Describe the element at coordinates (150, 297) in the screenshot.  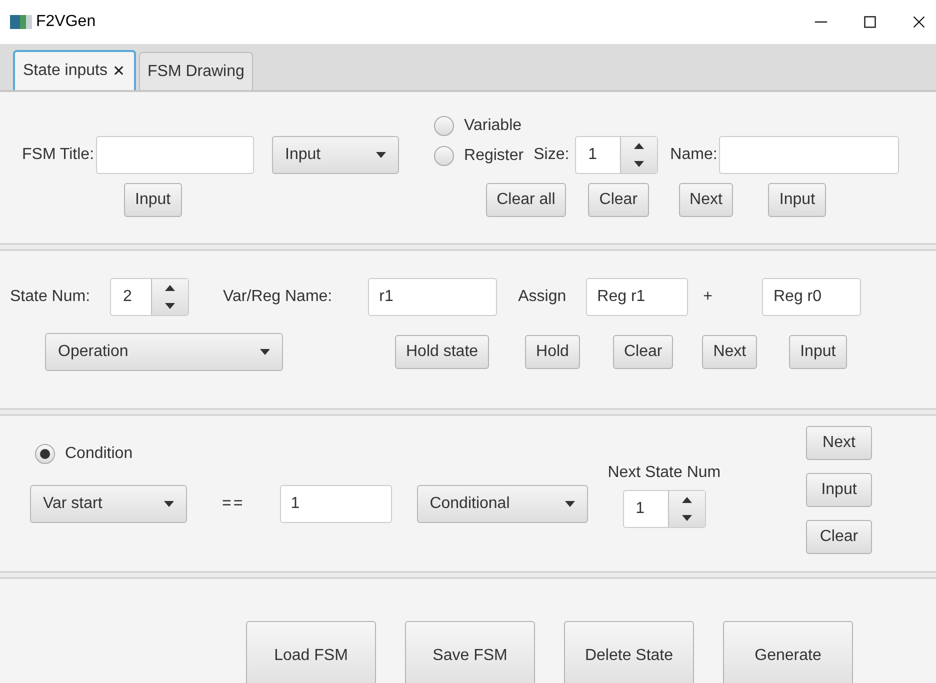
I see `spinner-field: 2` at that location.